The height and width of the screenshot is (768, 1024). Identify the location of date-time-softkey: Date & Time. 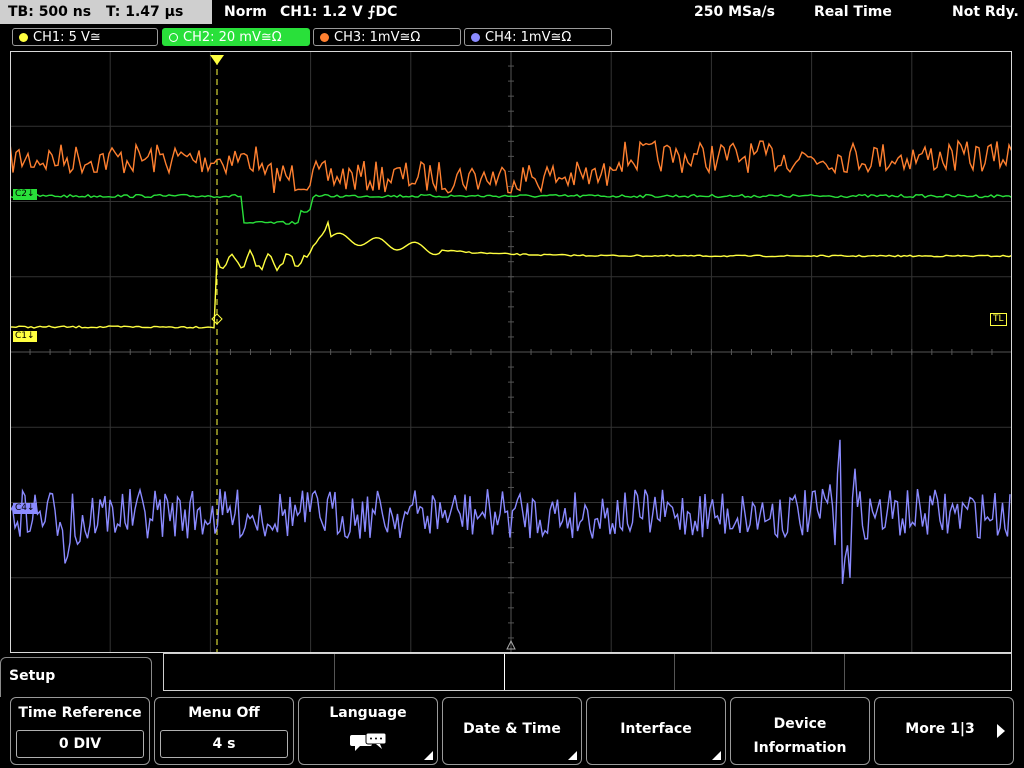
(512, 731).